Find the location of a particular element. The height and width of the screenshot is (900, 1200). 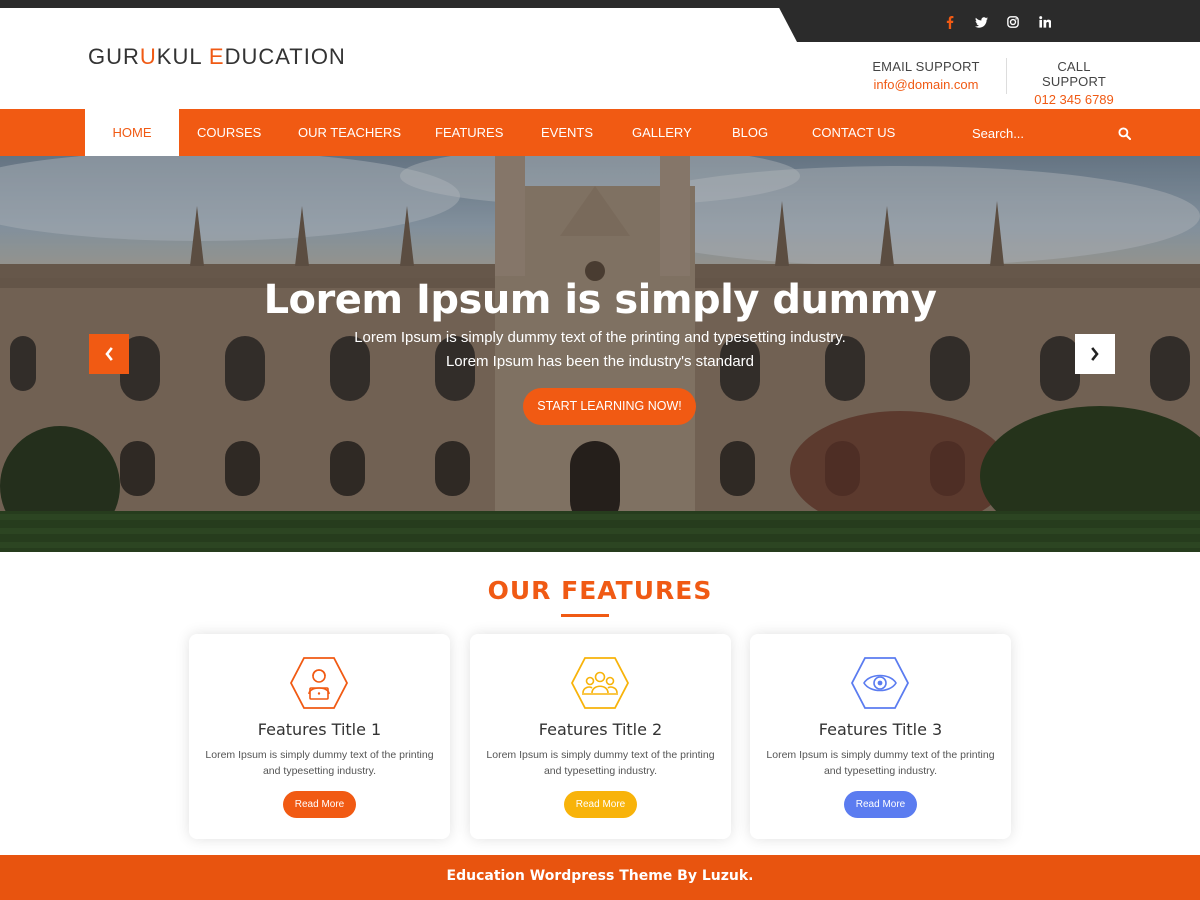

feature-title: Features Title 2 is located at coordinates (600, 729).